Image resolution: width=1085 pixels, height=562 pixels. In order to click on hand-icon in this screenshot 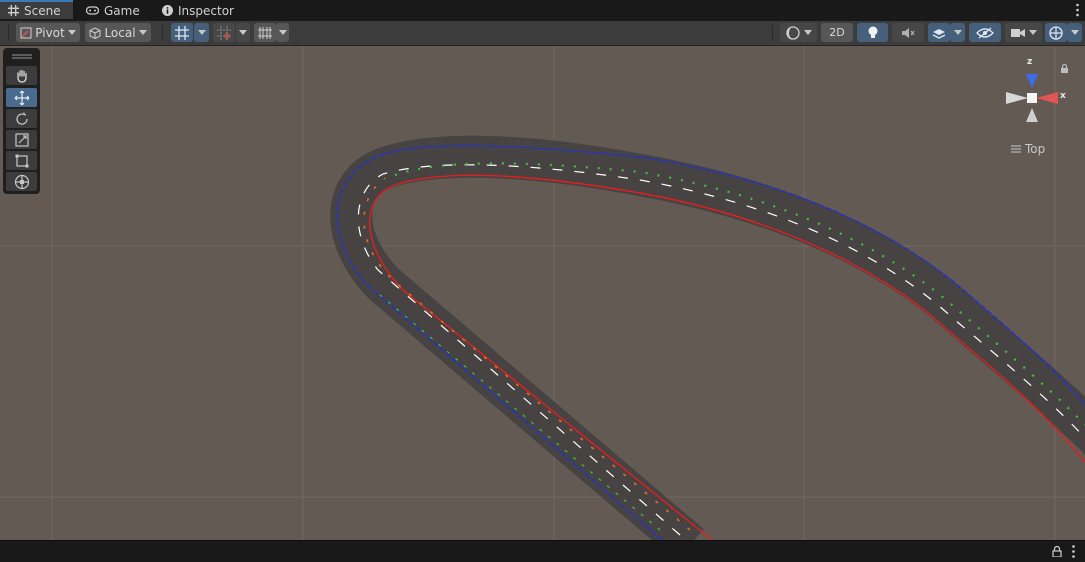, I will do `click(21, 76)`.